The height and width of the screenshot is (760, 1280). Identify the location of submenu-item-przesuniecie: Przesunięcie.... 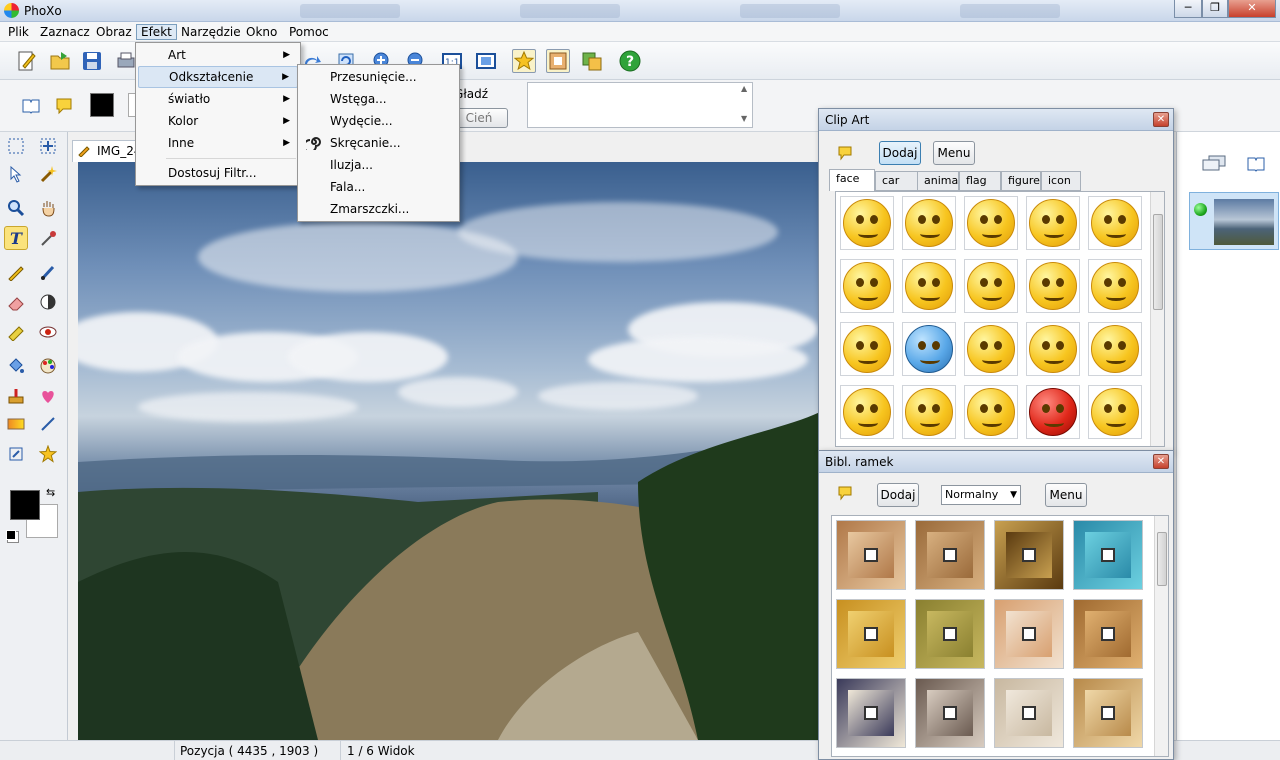
(378, 77).